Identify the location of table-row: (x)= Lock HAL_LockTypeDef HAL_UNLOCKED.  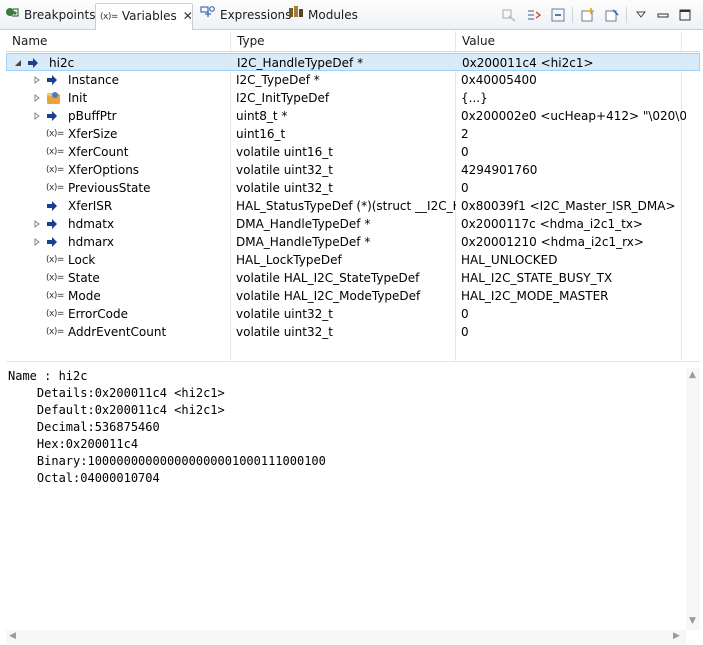
(353, 260).